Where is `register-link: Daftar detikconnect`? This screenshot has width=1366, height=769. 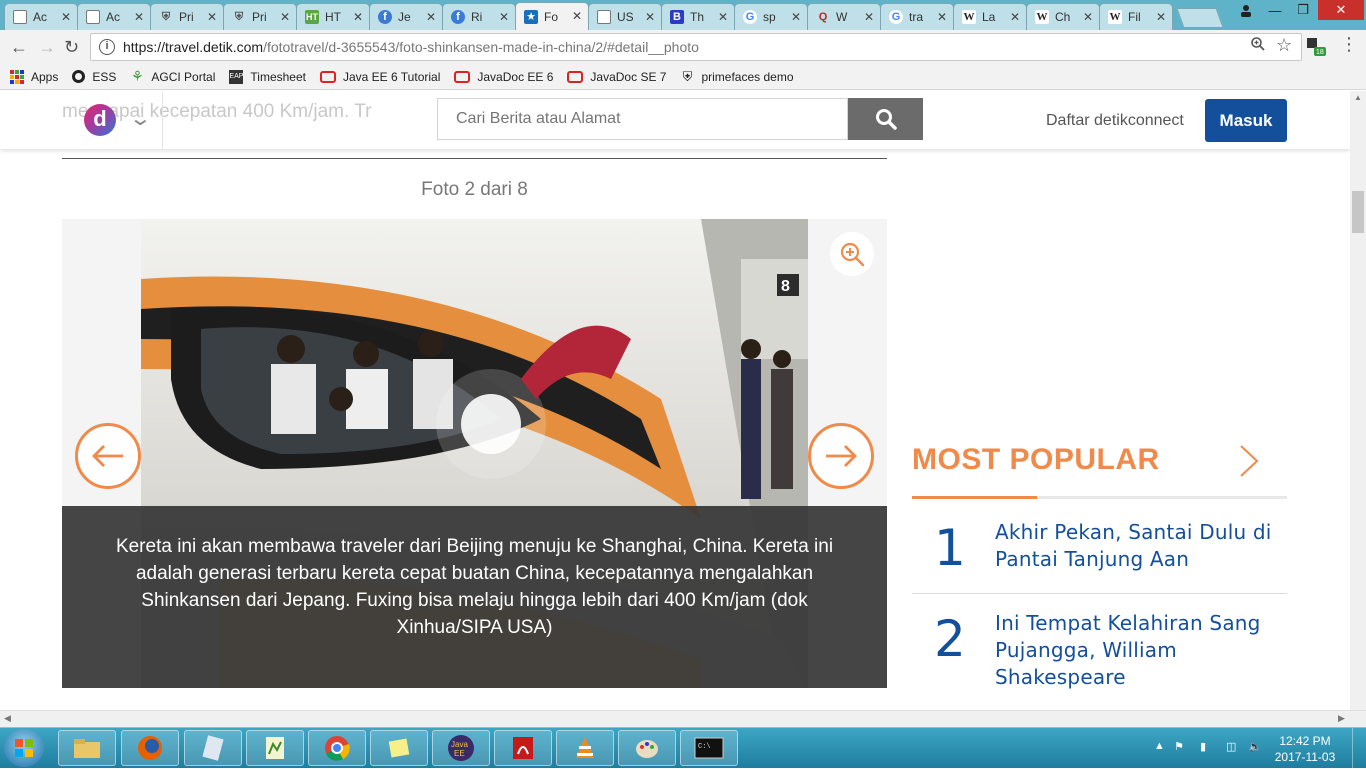 register-link: Daftar detikconnect is located at coordinates (1115, 121).